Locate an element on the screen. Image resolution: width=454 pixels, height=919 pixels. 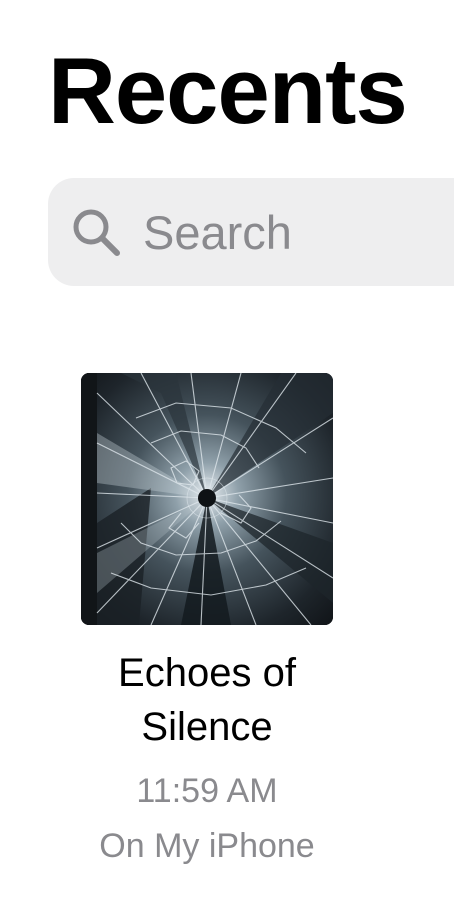
page-title: Recents is located at coordinates (228, 90).